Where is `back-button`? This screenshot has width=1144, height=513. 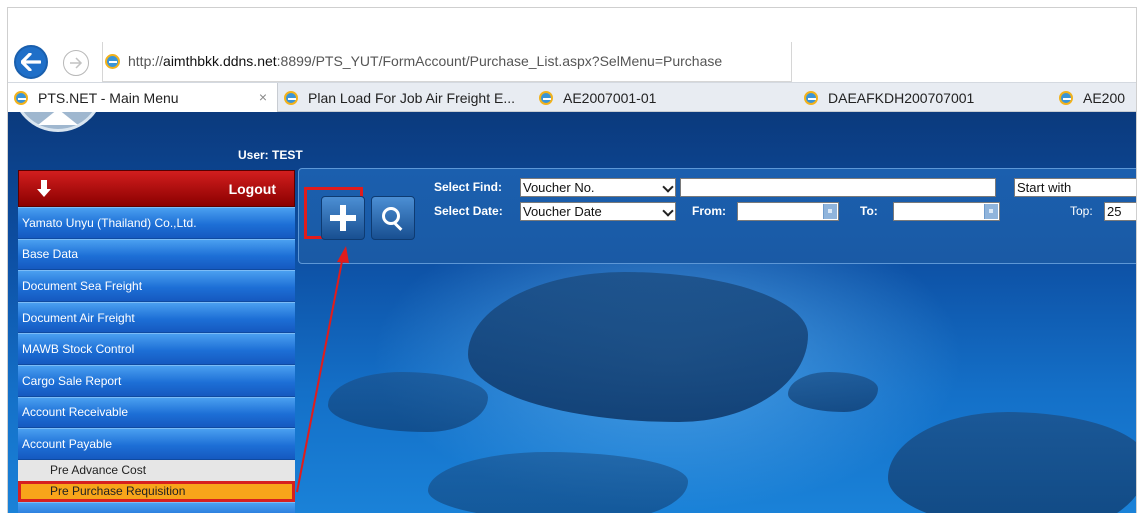 back-button is located at coordinates (31, 62).